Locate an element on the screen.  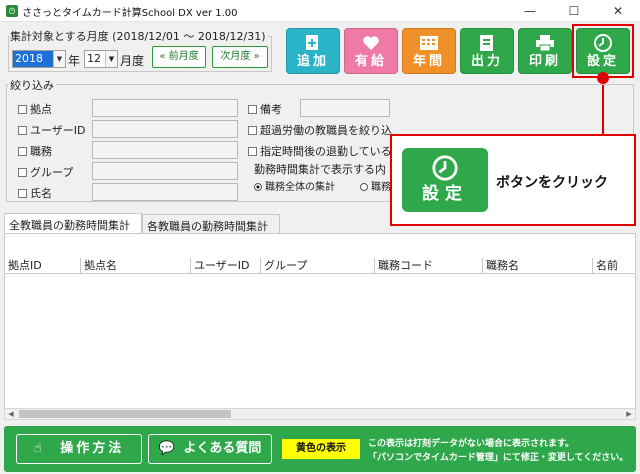
callout-text: ボタンをクリック is located at coordinates (552, 183).